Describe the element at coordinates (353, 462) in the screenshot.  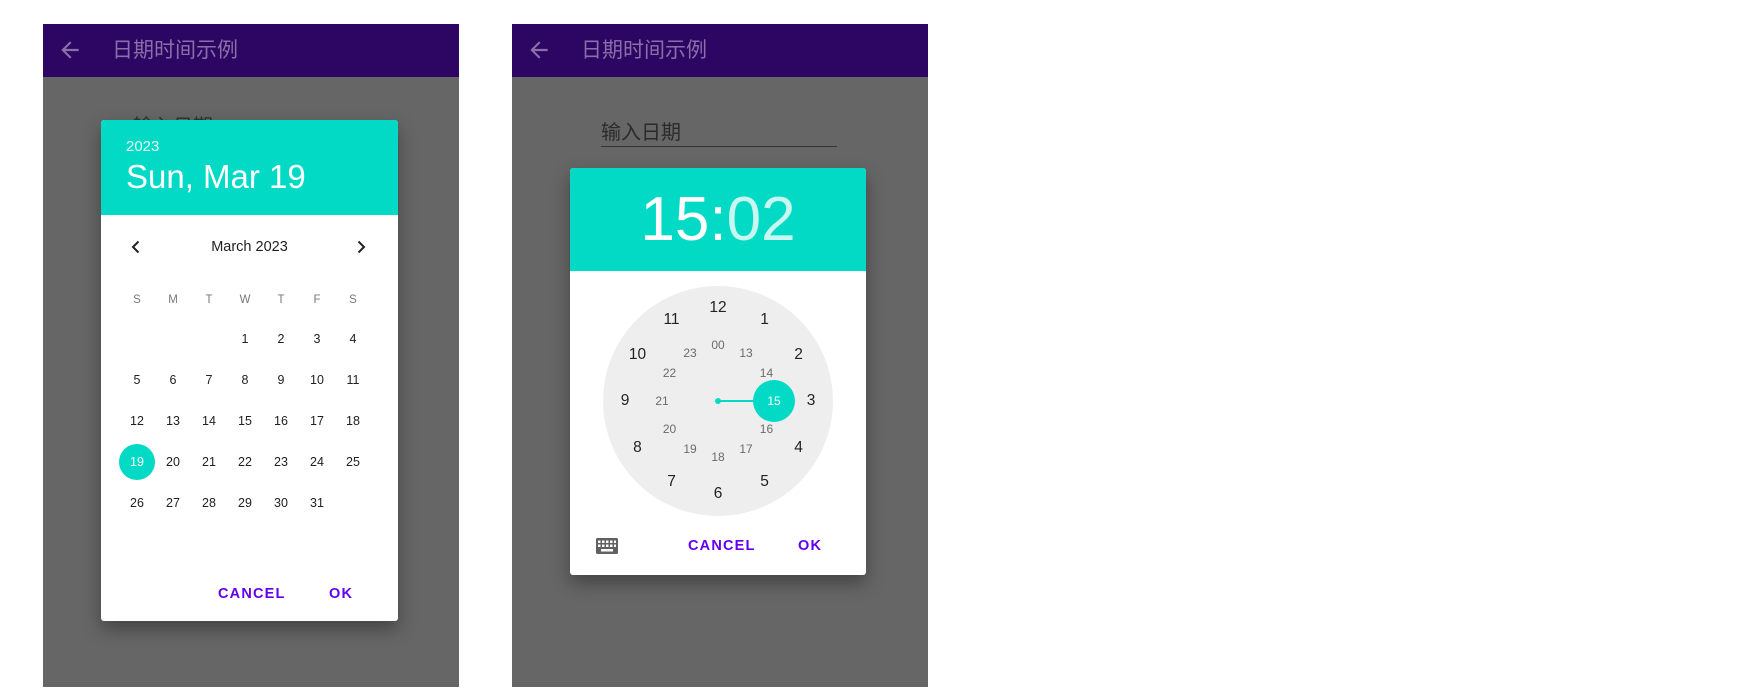
I see `calendar-day: 25` at that location.